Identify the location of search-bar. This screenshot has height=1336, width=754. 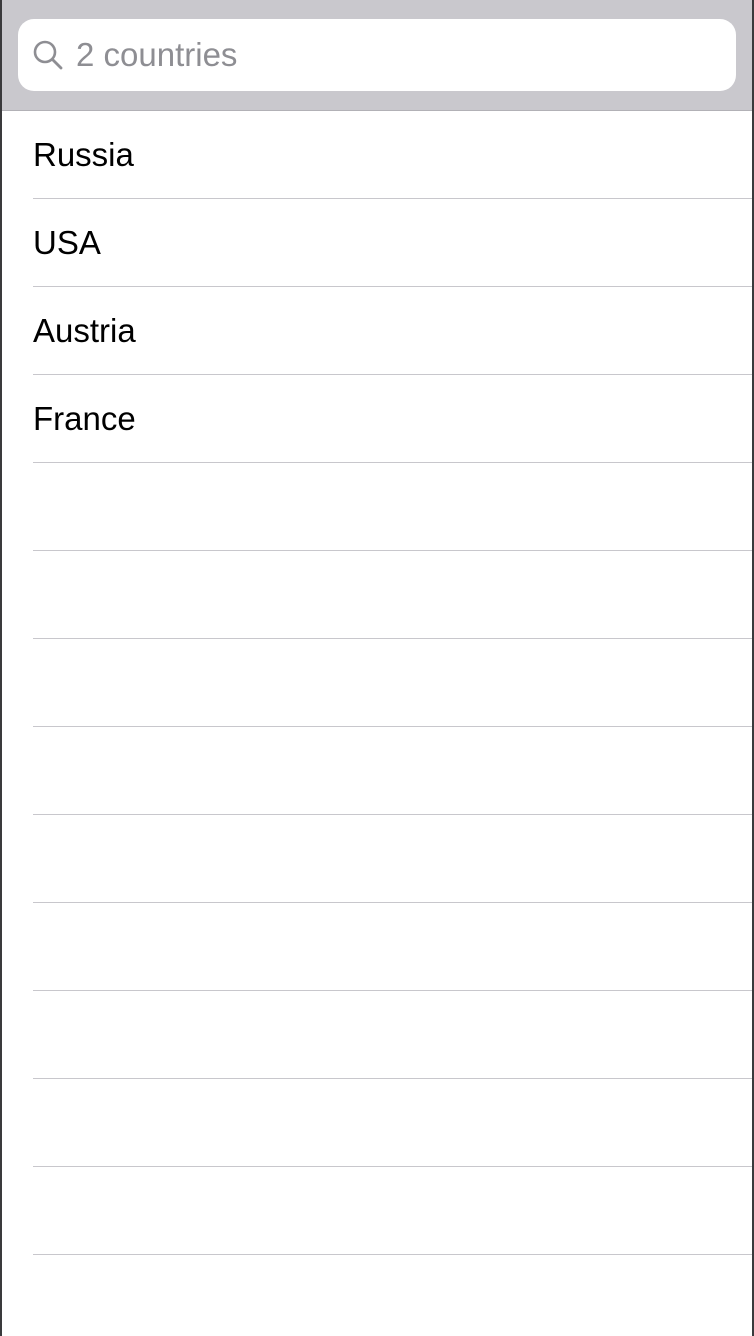
(377, 55).